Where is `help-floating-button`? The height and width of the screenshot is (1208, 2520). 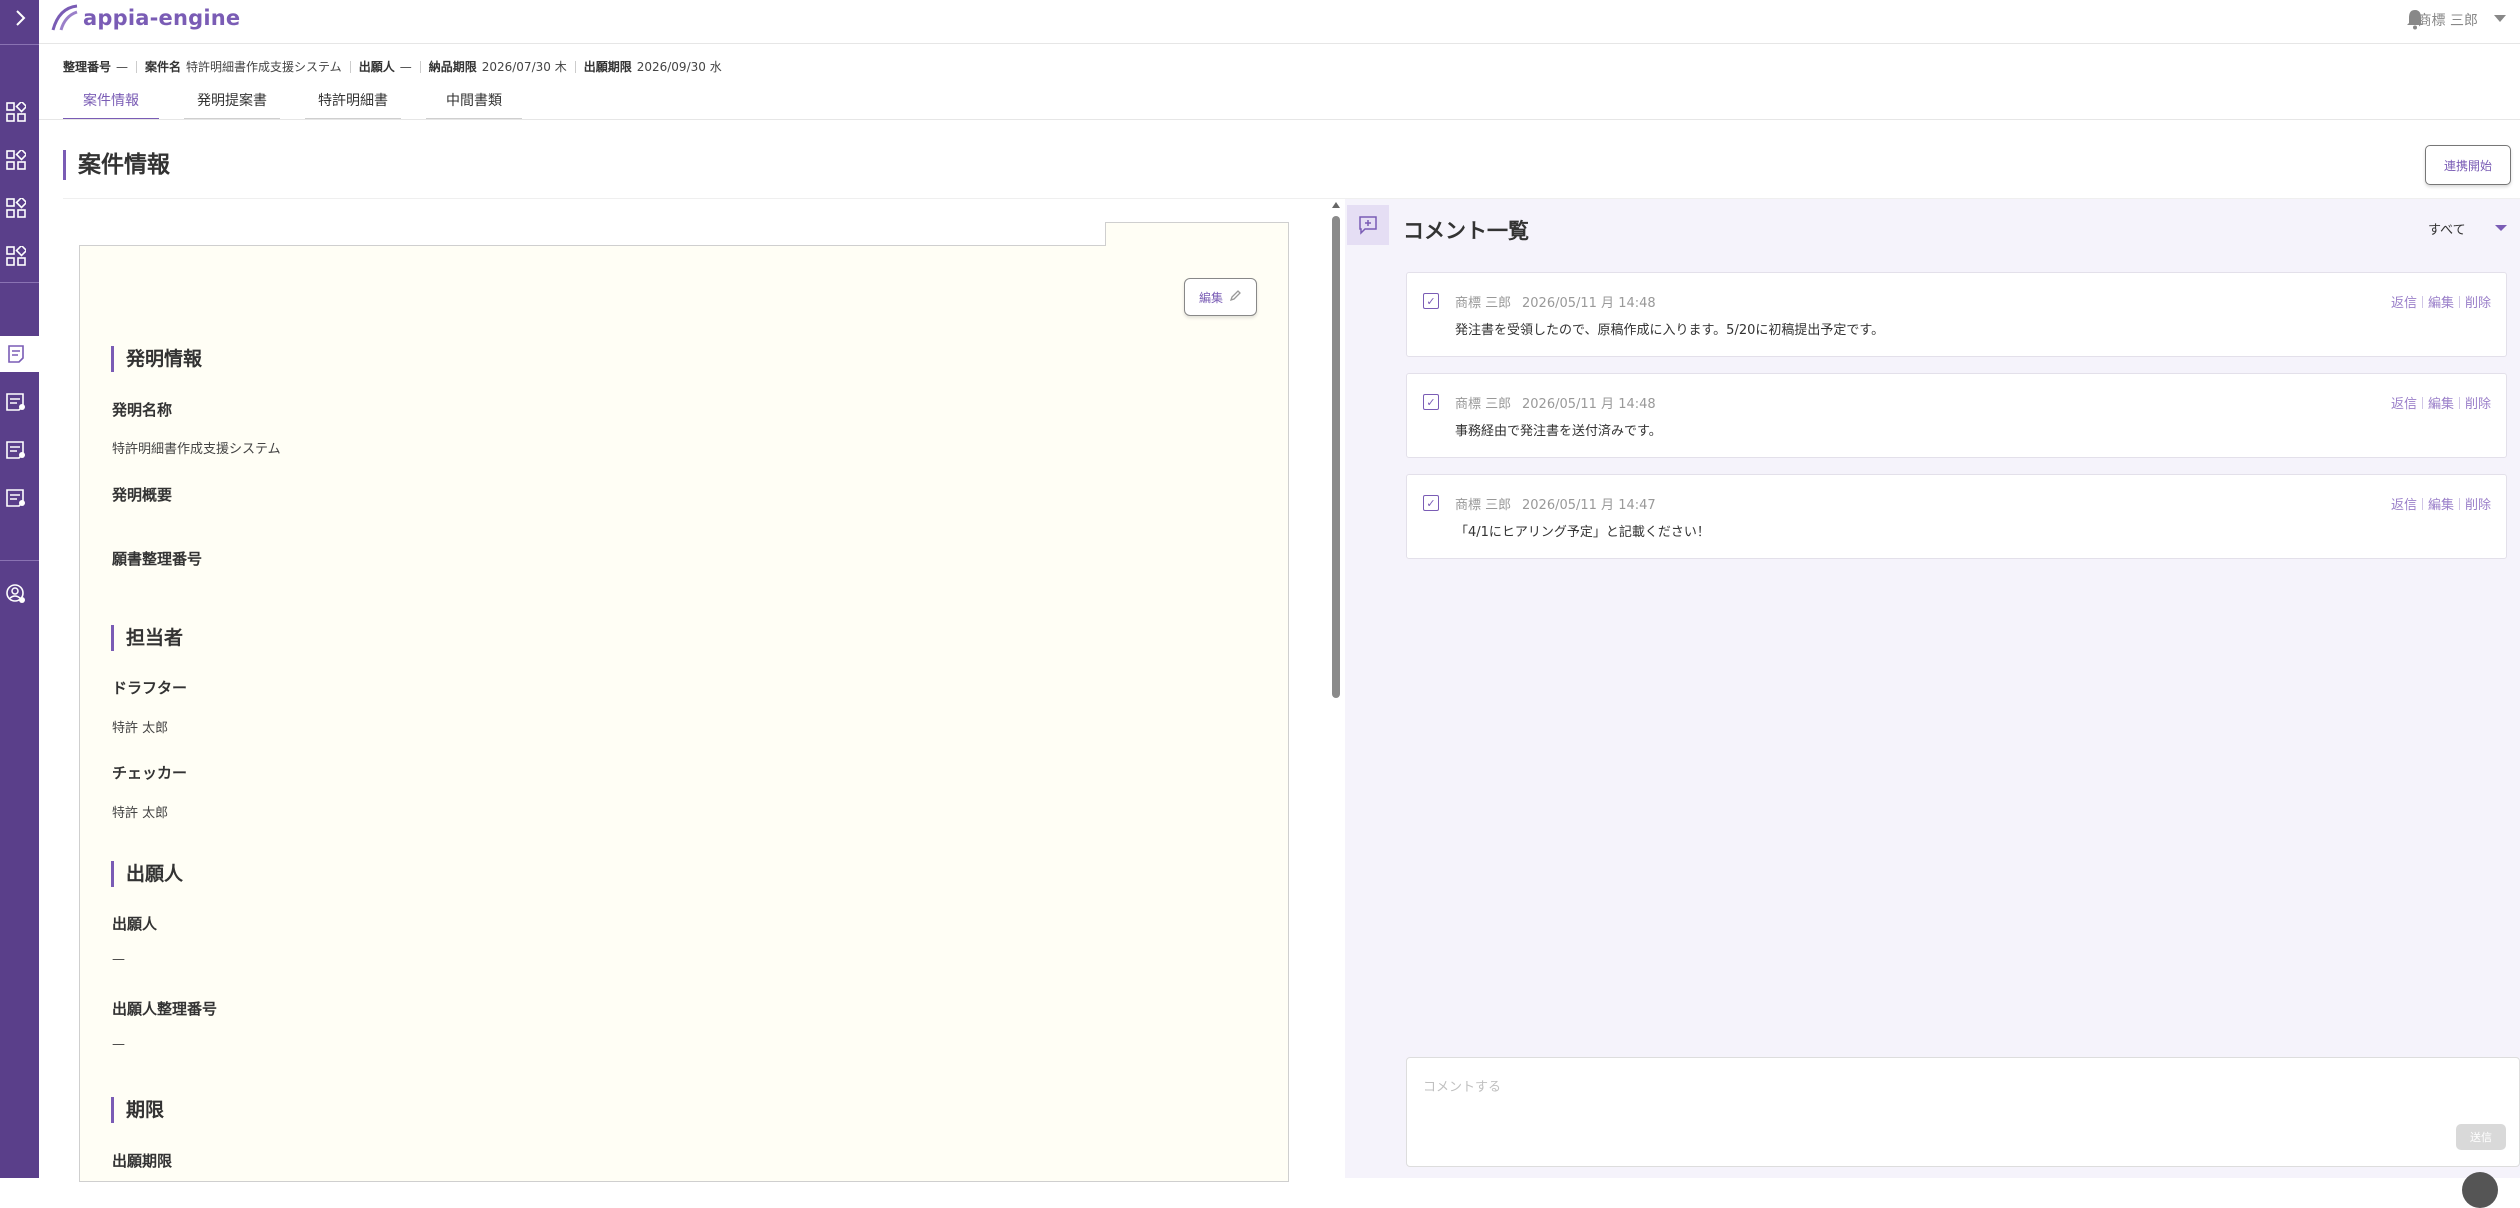 help-floating-button is located at coordinates (2480, 1190).